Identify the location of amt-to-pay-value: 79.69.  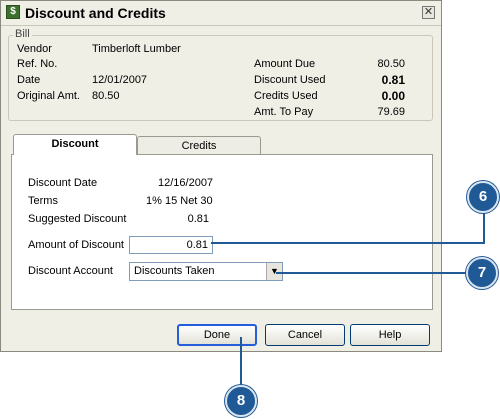
(391, 112).